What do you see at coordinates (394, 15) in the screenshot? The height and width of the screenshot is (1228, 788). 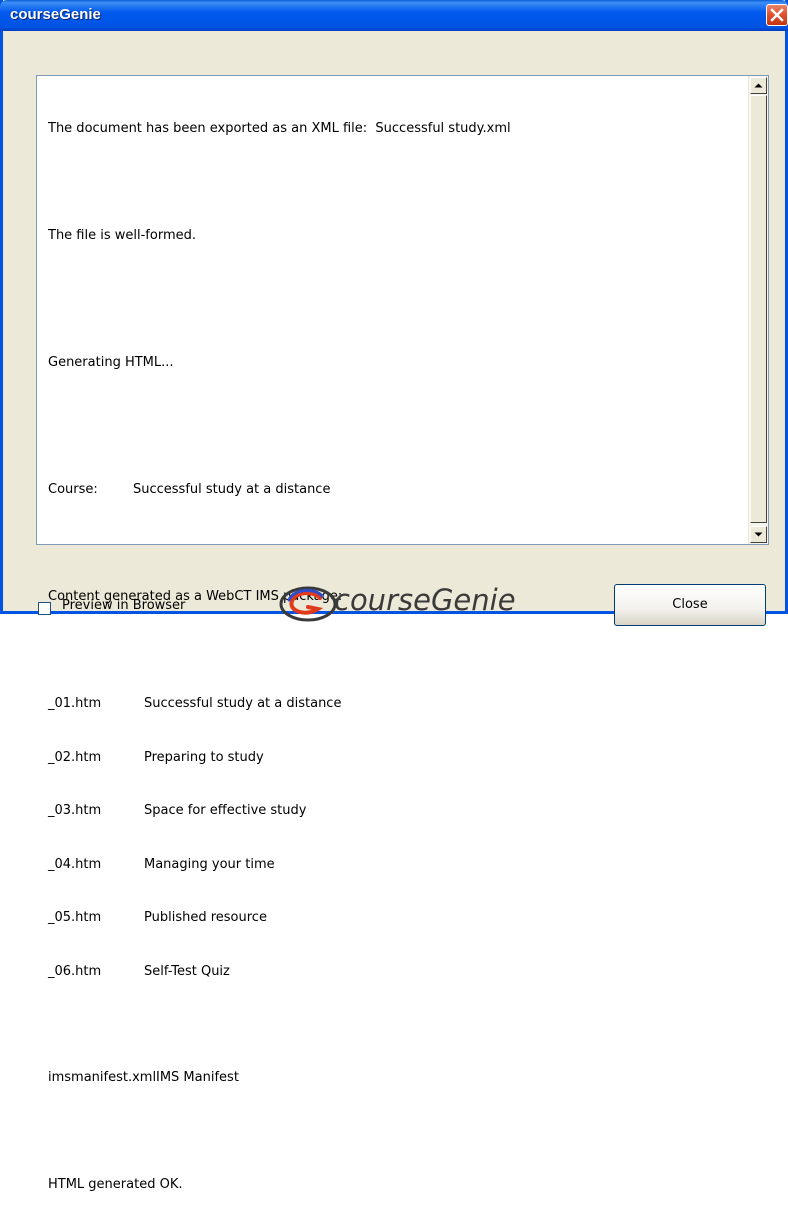 I see `title-bar: courseGenie` at bounding box center [394, 15].